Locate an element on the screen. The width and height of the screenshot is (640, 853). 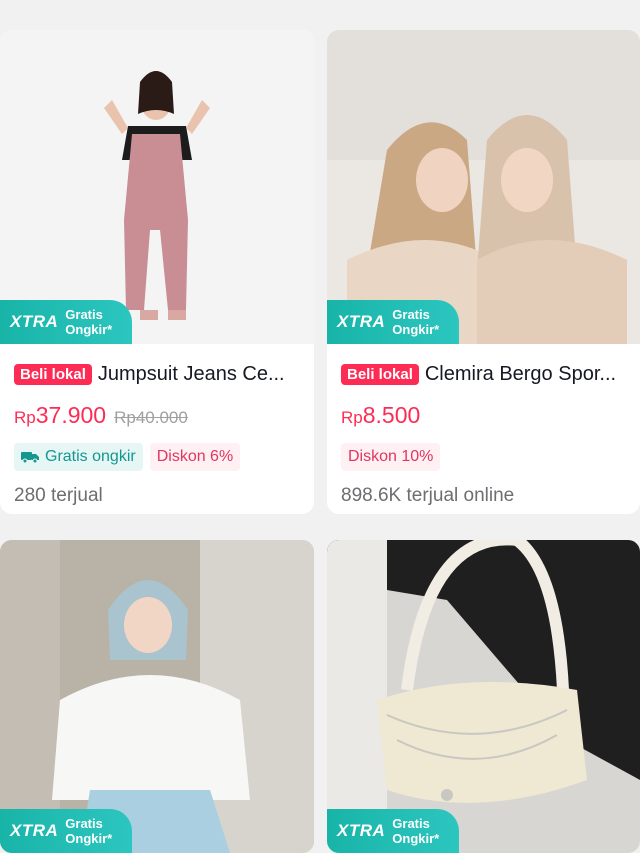
sold-count: 280 terjual is located at coordinates (58, 495).